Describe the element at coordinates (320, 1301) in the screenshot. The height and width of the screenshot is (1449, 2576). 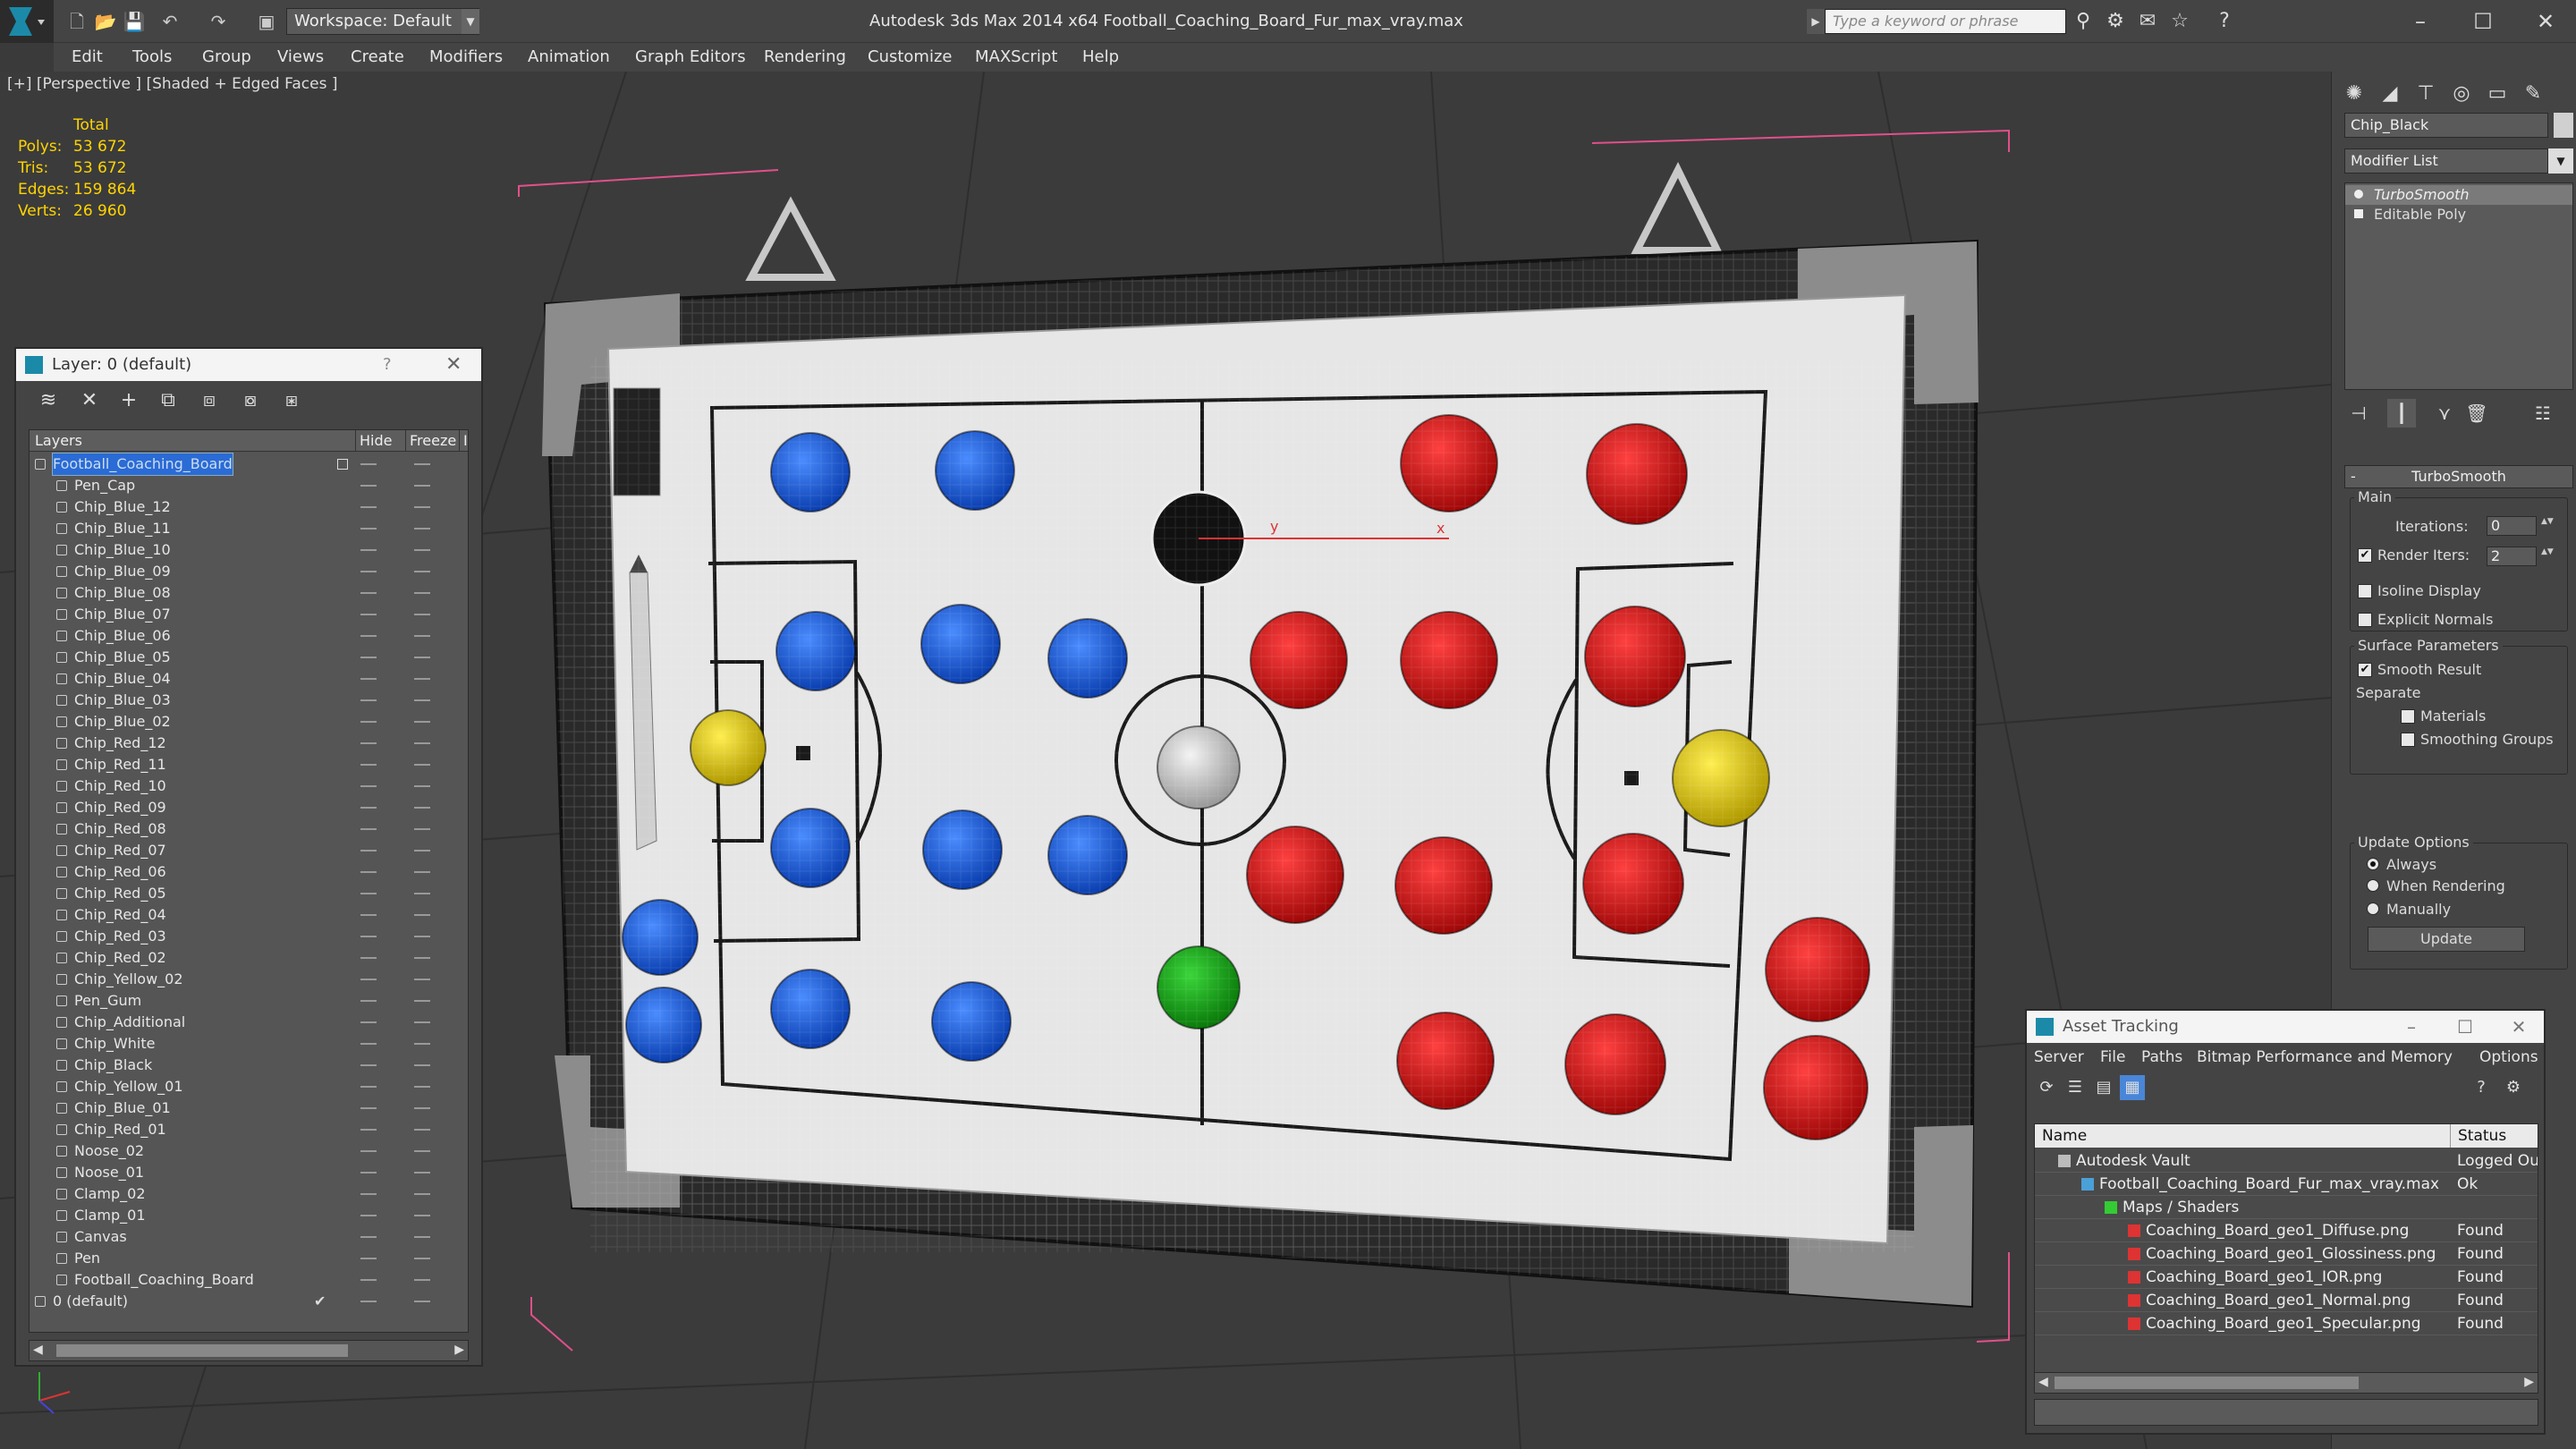
I see `current-layer-check-icon: ✔` at that location.